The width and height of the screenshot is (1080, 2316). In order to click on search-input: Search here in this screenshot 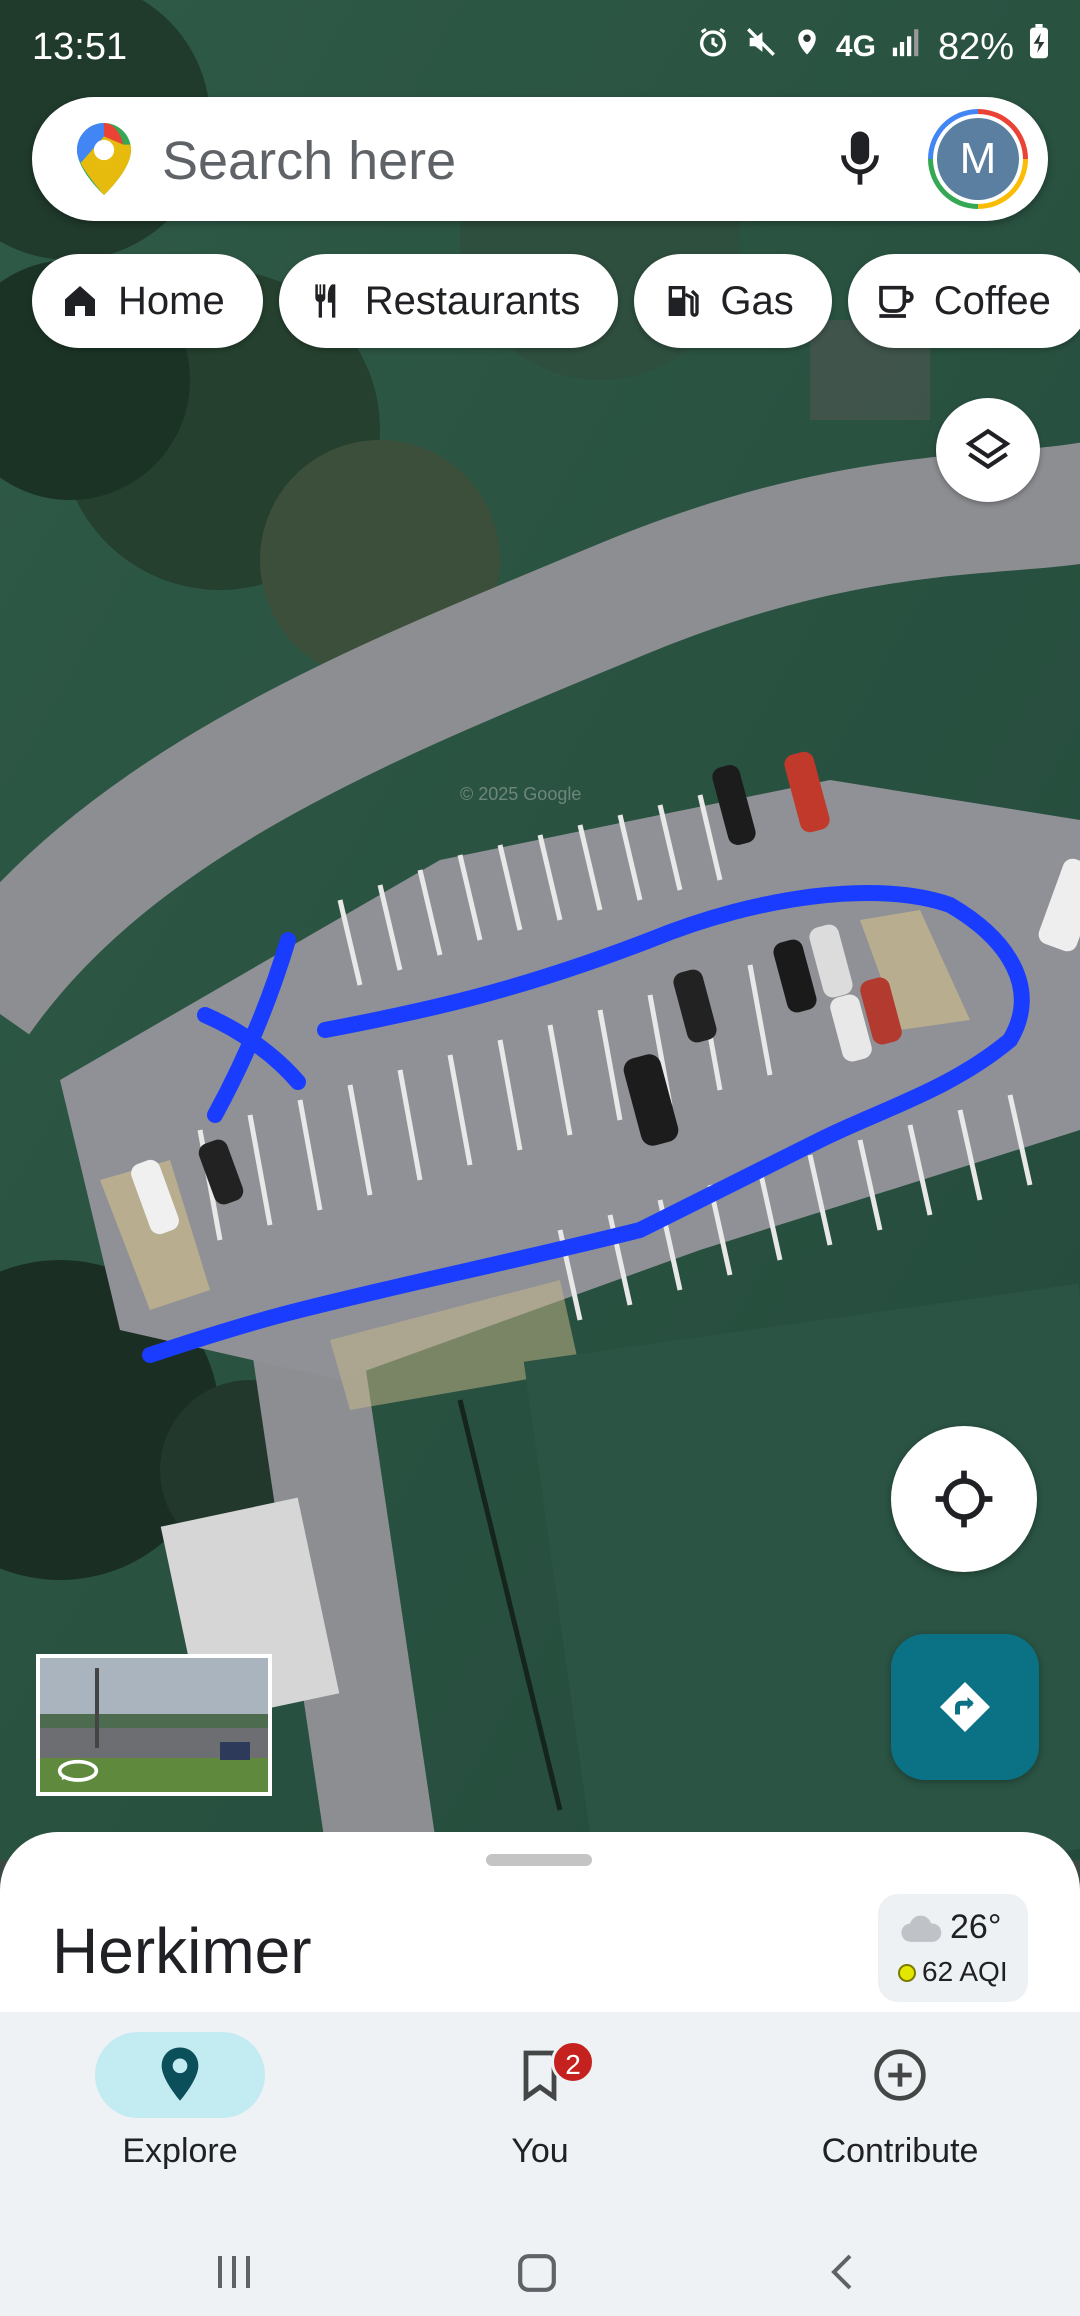, I will do `click(309, 161)`.